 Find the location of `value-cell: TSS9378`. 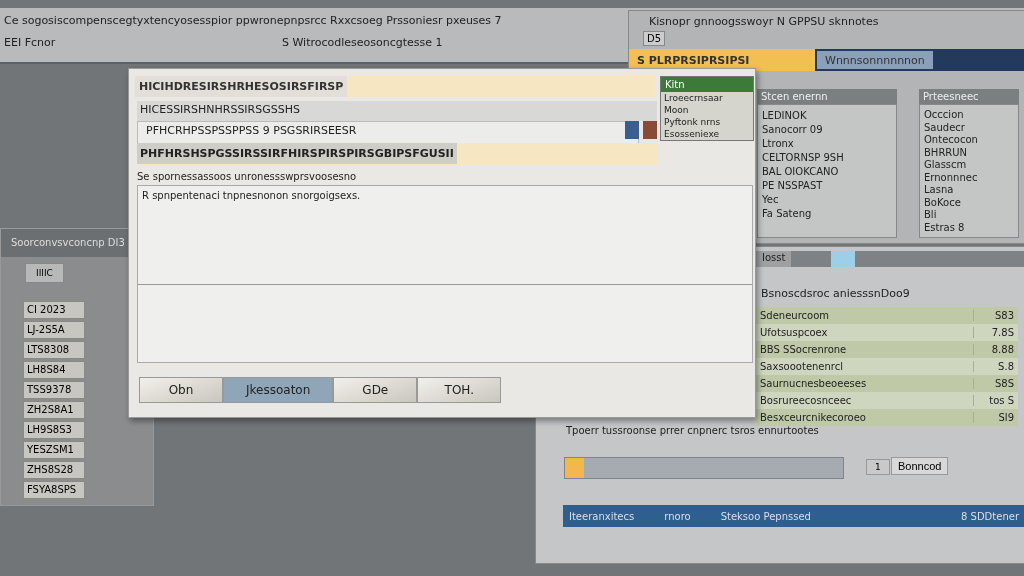

value-cell: TSS9378 is located at coordinates (54, 390).